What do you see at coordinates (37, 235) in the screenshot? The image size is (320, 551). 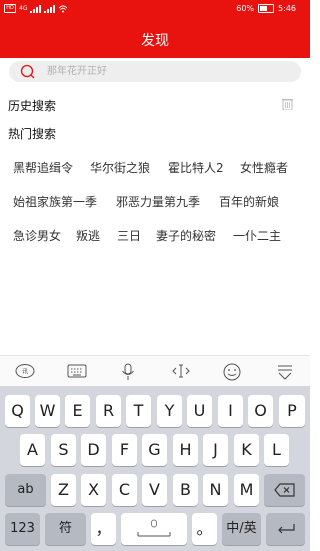 I see `hot-tag: 急诊男女` at bounding box center [37, 235].